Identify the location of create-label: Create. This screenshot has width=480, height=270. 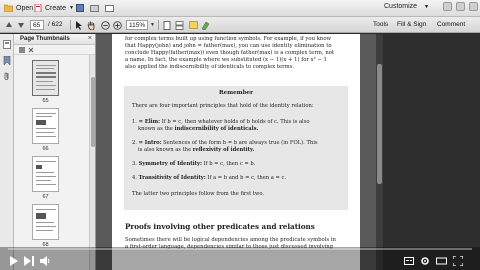
(56, 8).